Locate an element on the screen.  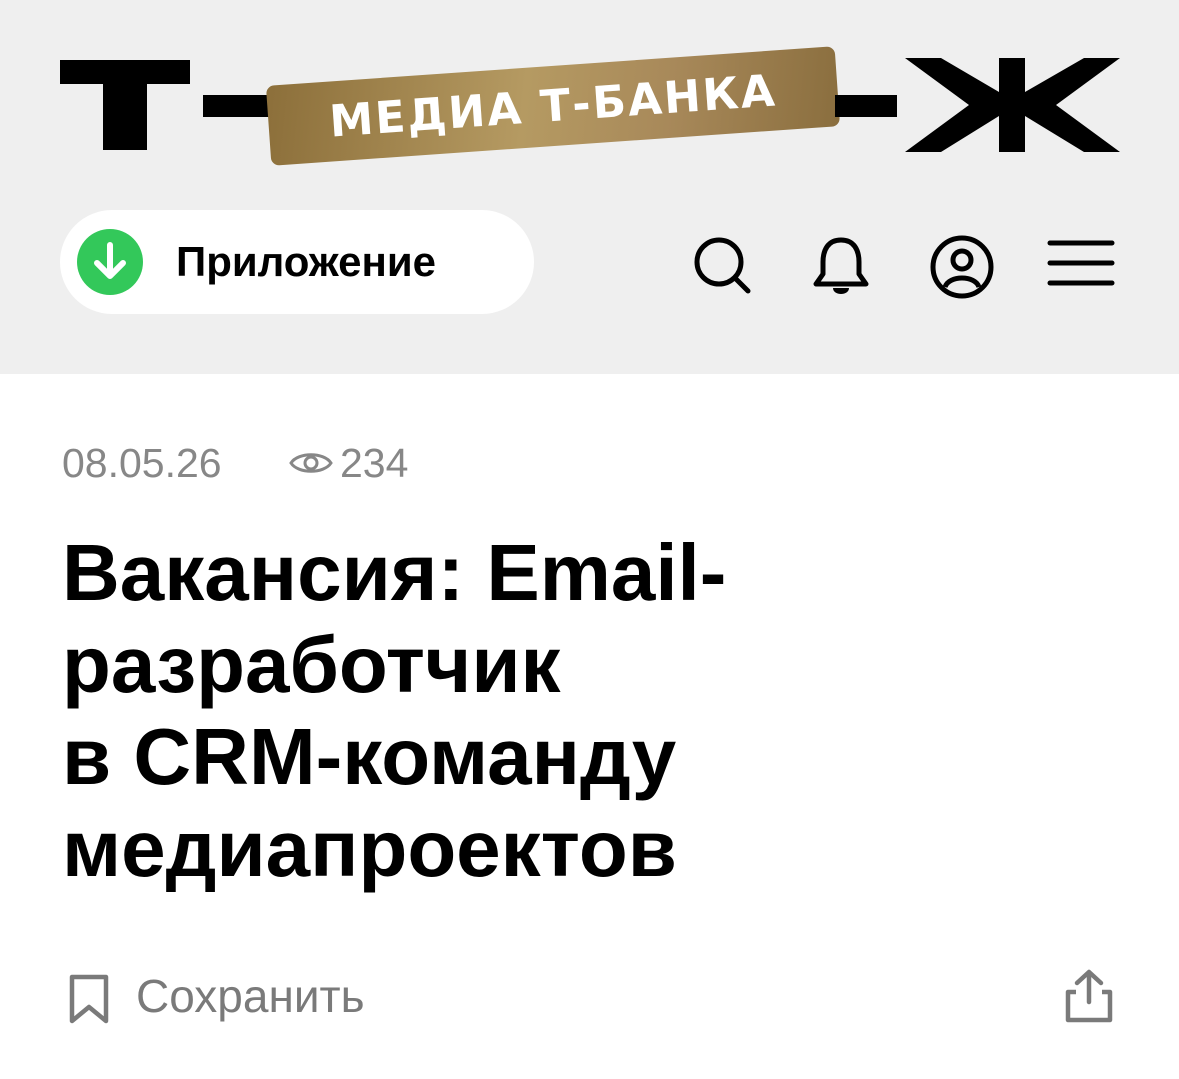
article-title-line: разработчик is located at coordinates (311, 664).